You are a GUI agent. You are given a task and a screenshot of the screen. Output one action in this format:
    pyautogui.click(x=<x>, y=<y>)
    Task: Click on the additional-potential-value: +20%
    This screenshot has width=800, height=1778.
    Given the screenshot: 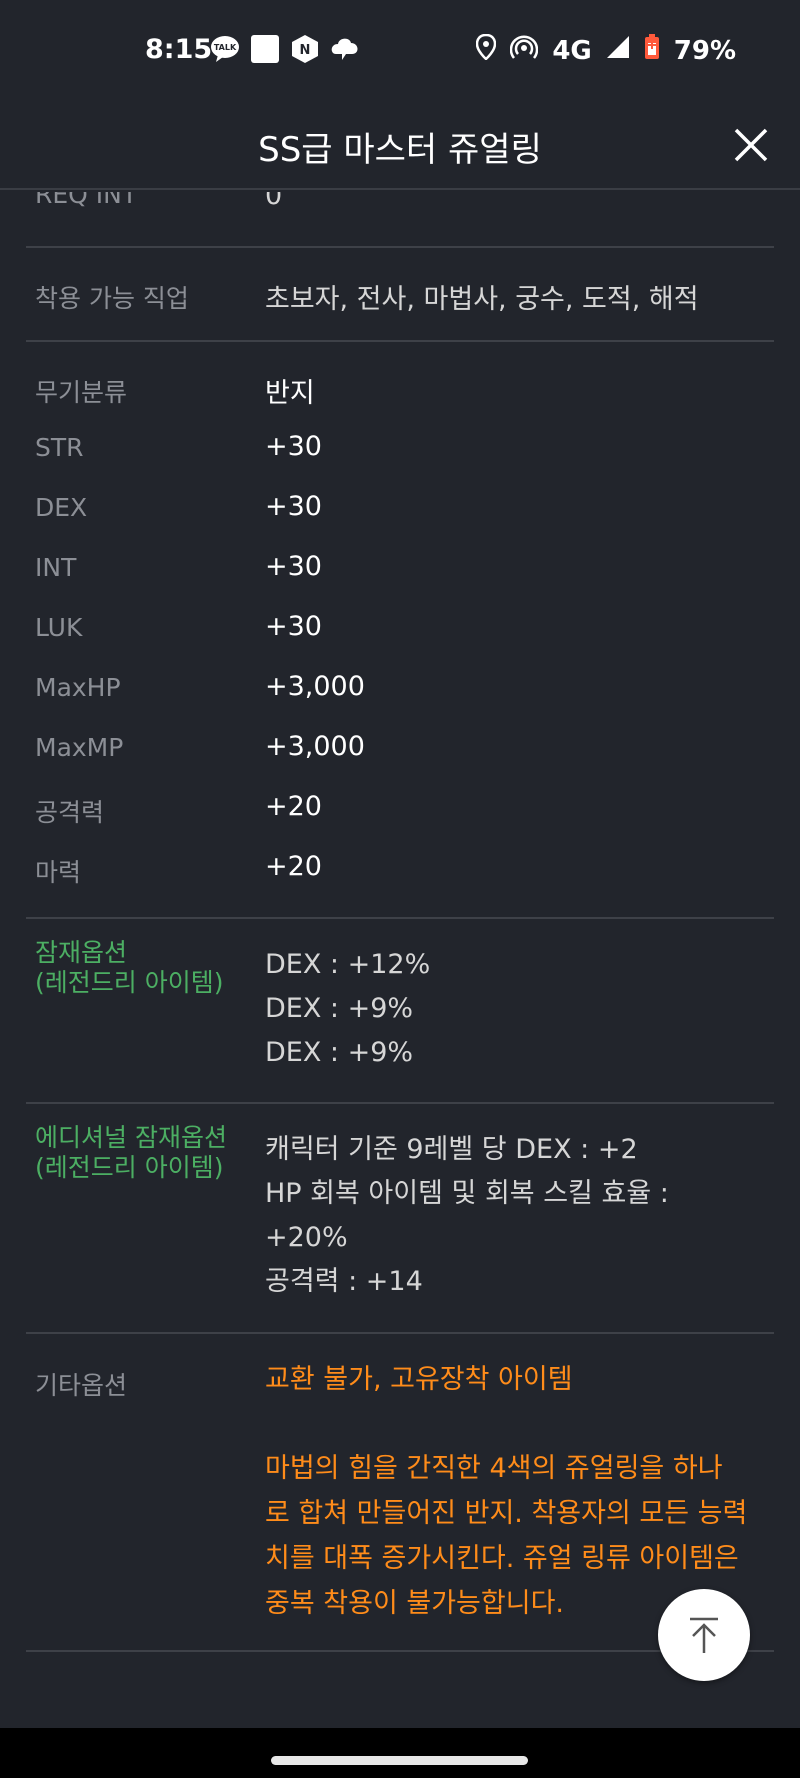 What is the action you would take?
    pyautogui.click(x=306, y=1237)
    